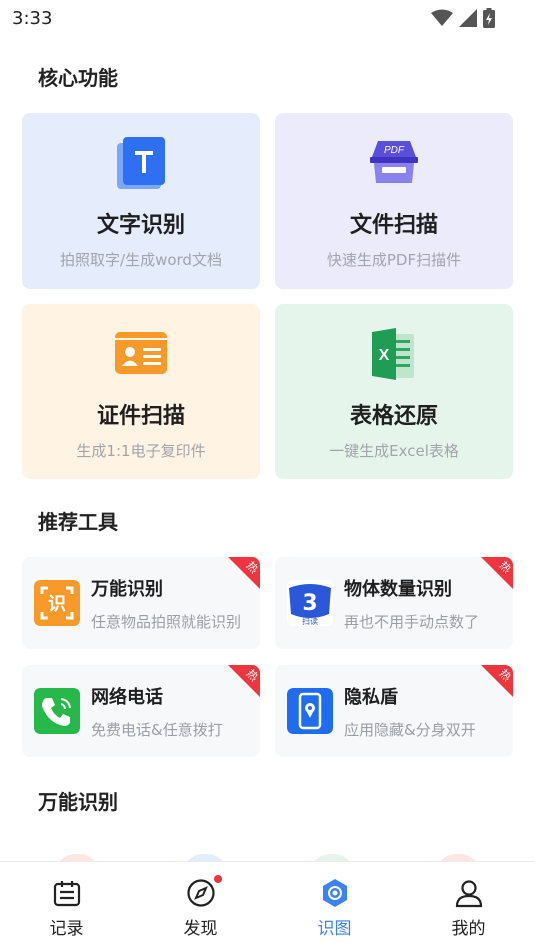 The width and height of the screenshot is (535, 951). Describe the element at coordinates (398, 589) in the screenshot. I see `tool-title: 物体数量识别` at that location.